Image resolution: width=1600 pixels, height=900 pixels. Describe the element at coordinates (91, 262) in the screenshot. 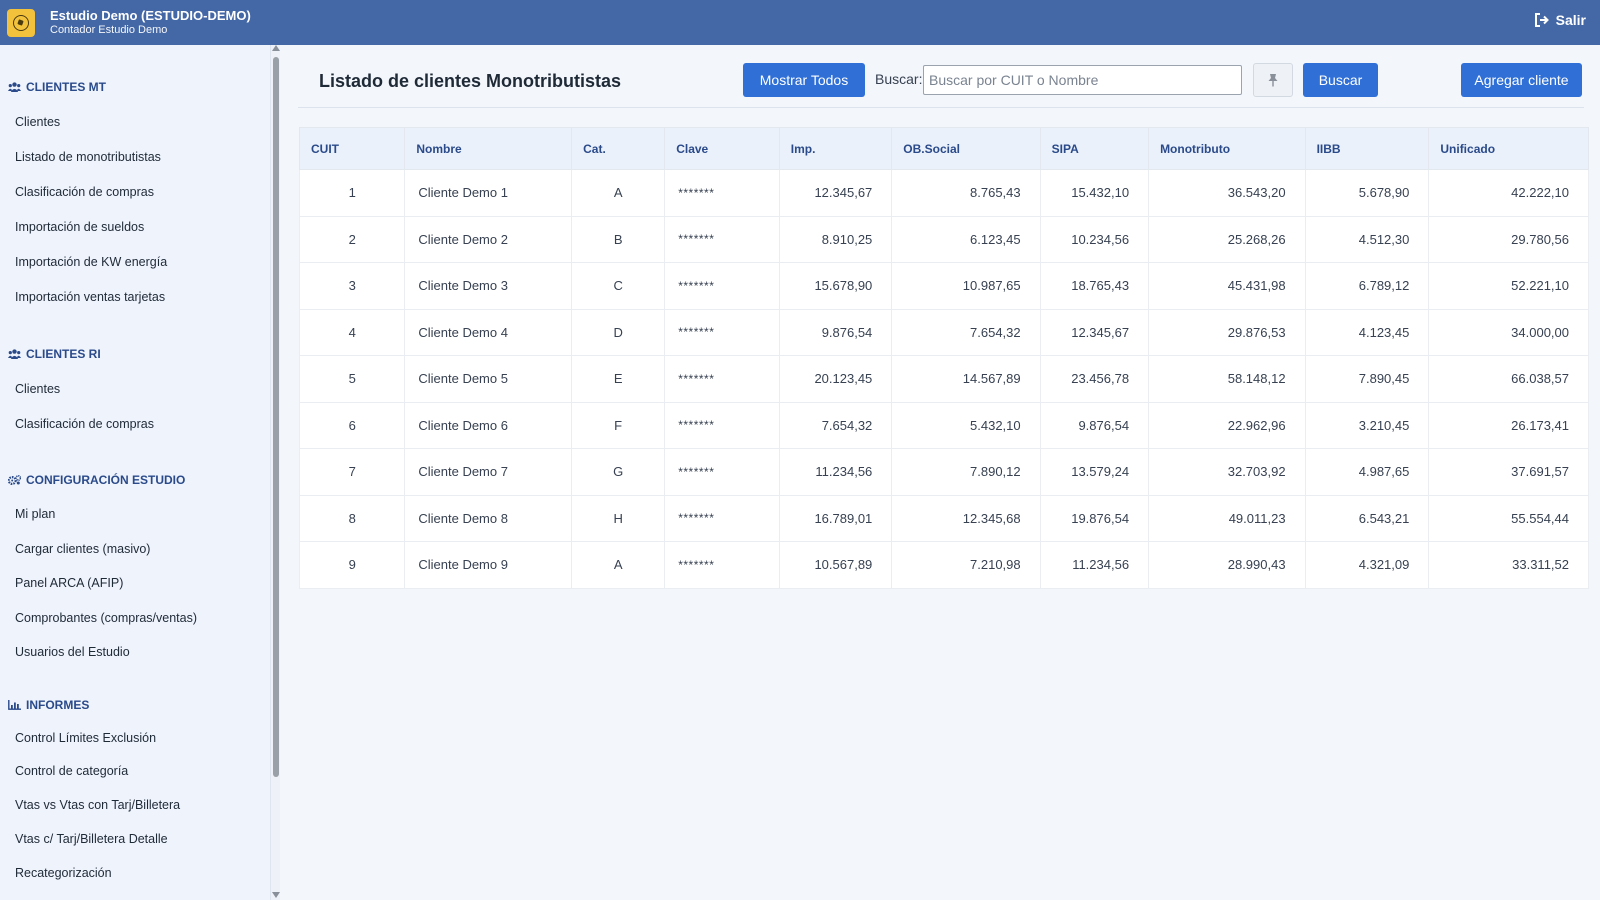

I see `sidebar-item-importacion-kw: Importación de KW energía` at that location.